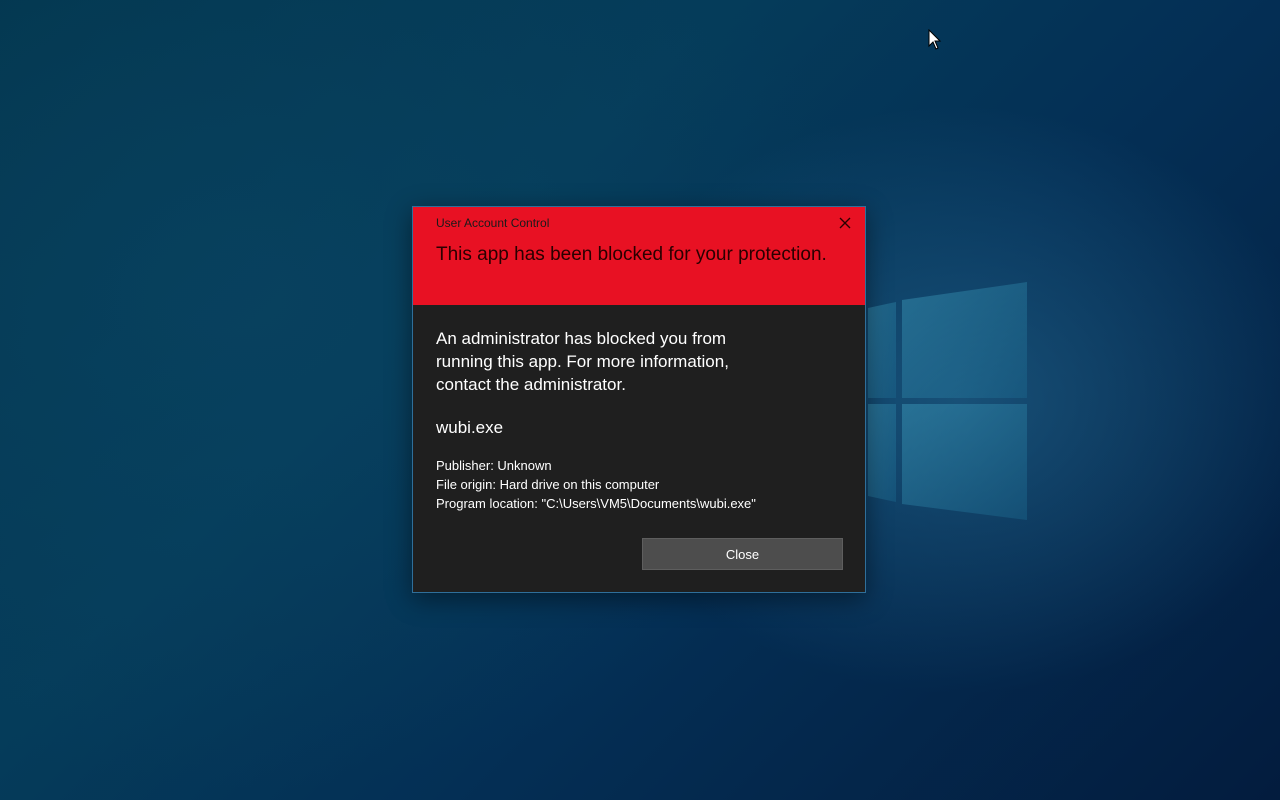 The image size is (1280, 800). What do you see at coordinates (935, 39) in the screenshot?
I see `mouse-pointer-icon` at bounding box center [935, 39].